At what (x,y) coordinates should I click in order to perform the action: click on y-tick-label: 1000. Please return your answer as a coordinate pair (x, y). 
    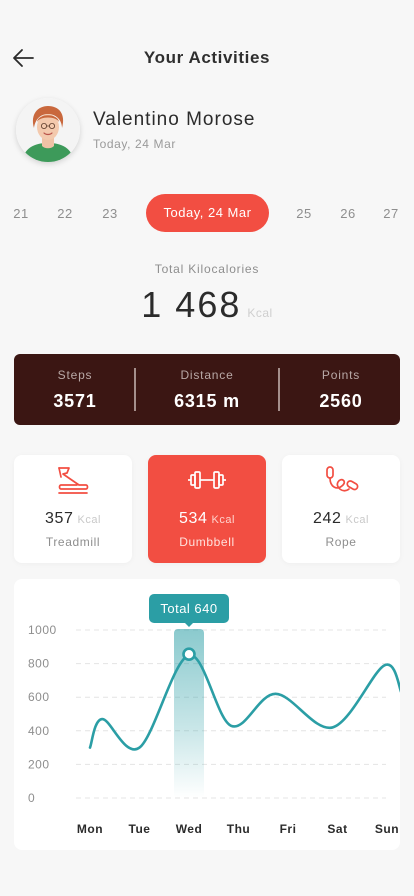
    Looking at the image, I should click on (42, 630).